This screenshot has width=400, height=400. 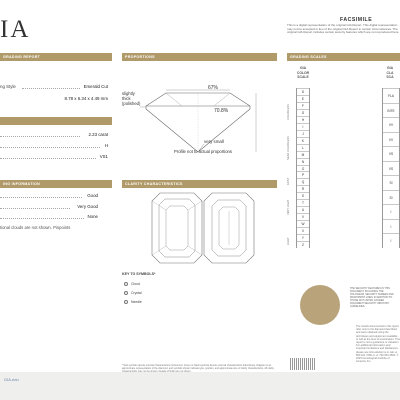 I want to click on row-value: Very Good, so click(x=87, y=206).